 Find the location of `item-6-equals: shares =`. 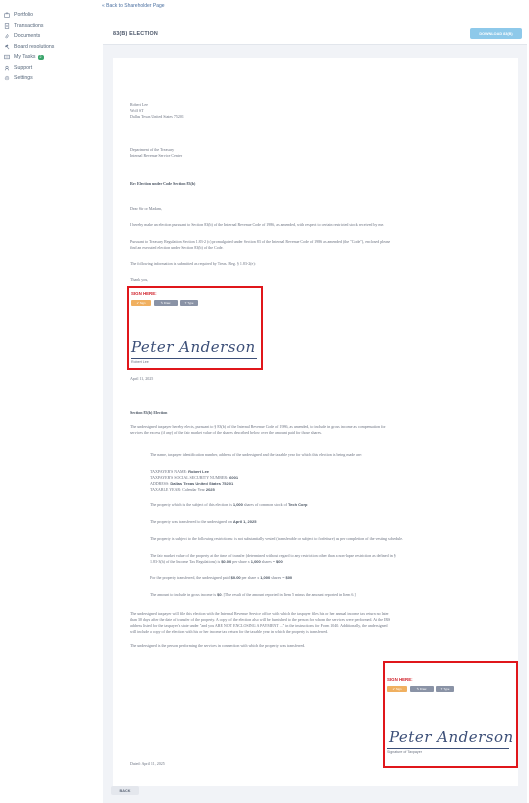

item-6-equals: shares = is located at coordinates (278, 577).